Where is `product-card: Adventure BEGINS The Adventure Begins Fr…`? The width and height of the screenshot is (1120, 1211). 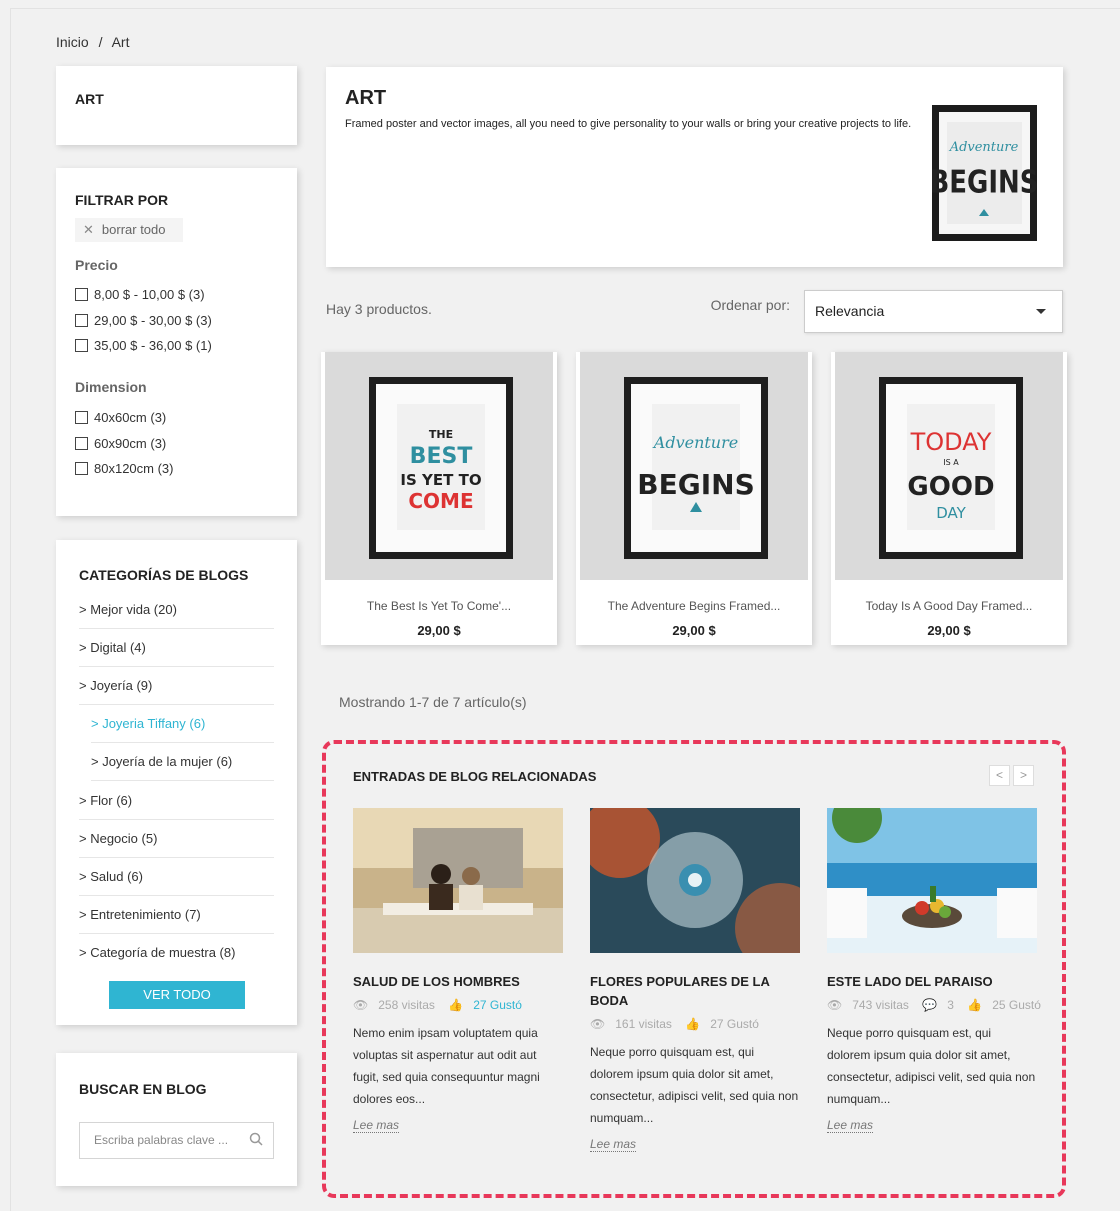
product-card: Adventure BEGINS The Adventure Begins Fr… is located at coordinates (694, 498).